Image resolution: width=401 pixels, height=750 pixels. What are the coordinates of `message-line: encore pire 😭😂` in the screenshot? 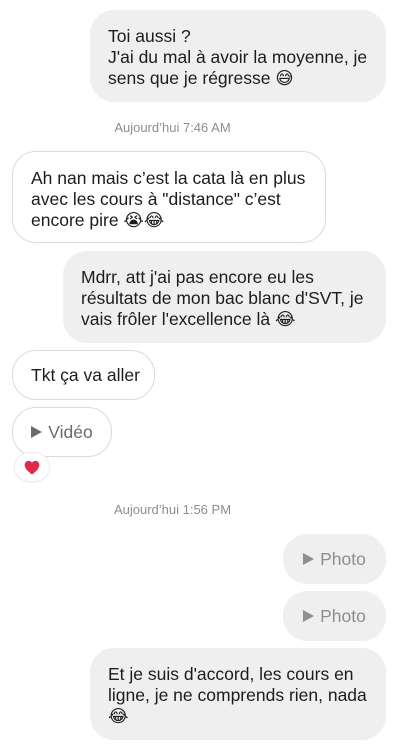 It's located at (98, 220).